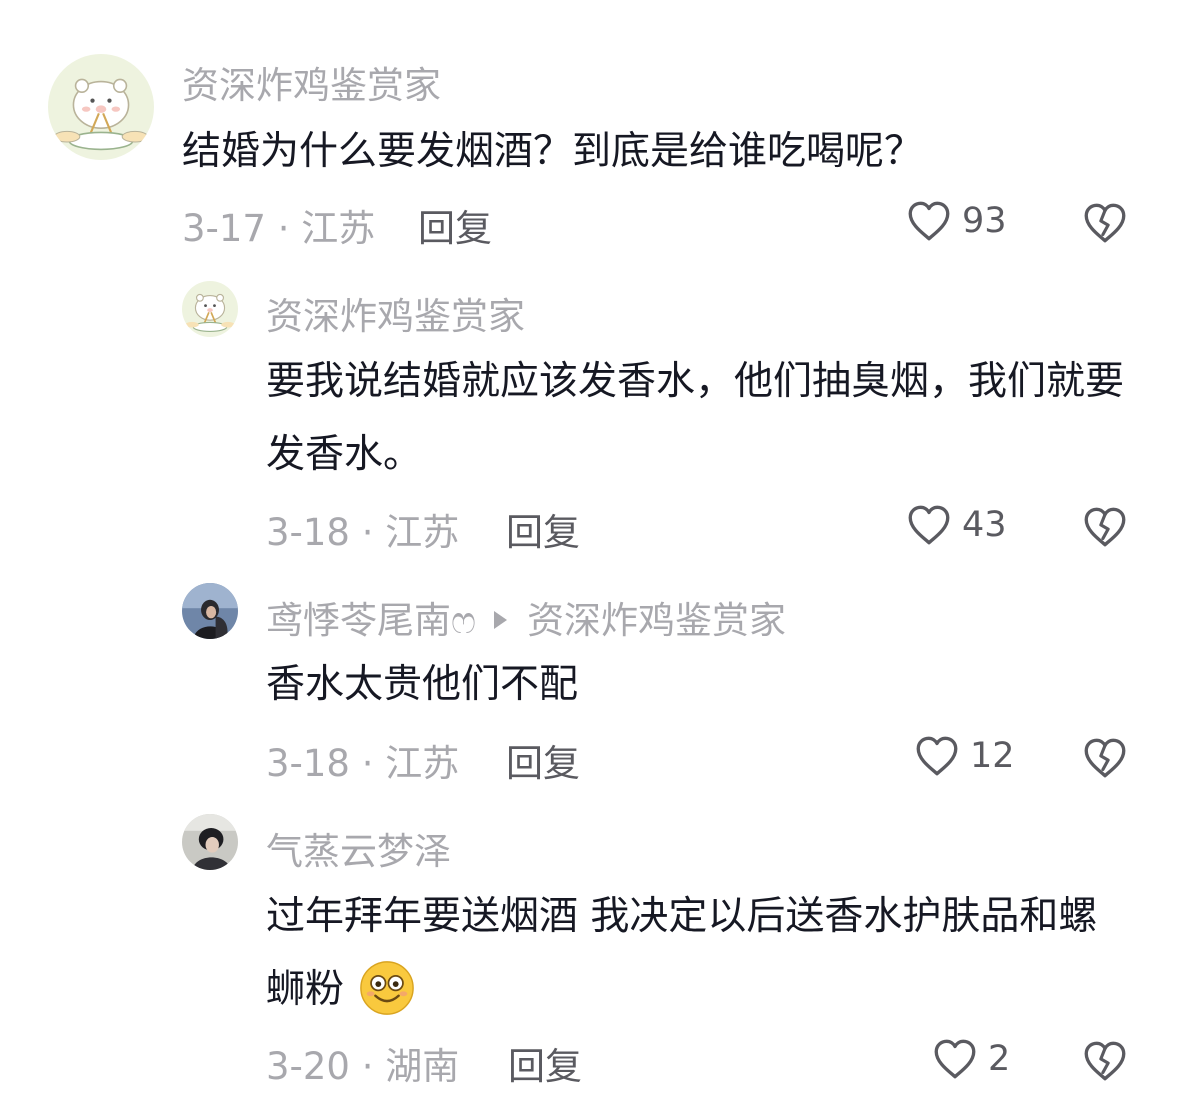 Image resolution: width=1179 pixels, height=1103 pixels. Describe the element at coordinates (955, 221) in the screenshot. I see `like-button: 93` at that location.